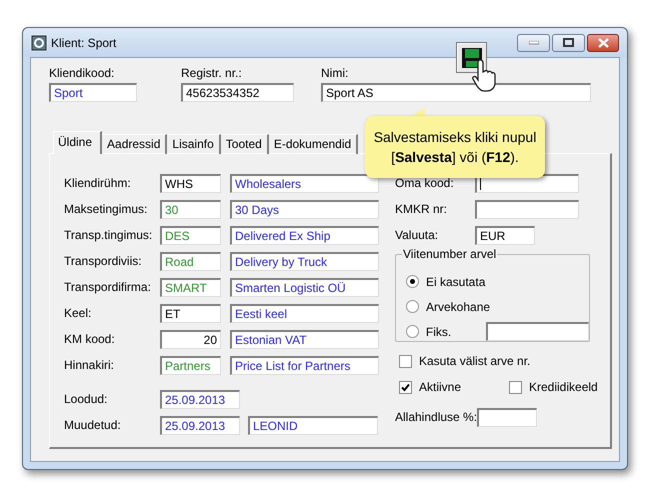  I want to click on field-label: Kliendirühm:, so click(98, 183).